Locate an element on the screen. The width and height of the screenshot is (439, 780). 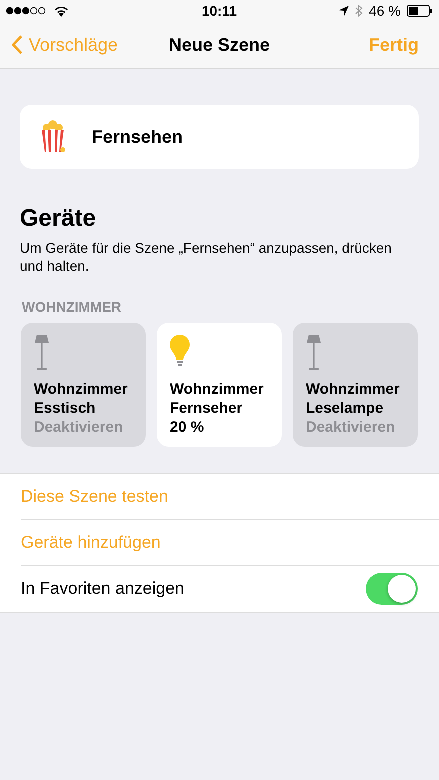
device-tile: Wohnzimmer Leselampe Deaktivieren is located at coordinates (355, 385).